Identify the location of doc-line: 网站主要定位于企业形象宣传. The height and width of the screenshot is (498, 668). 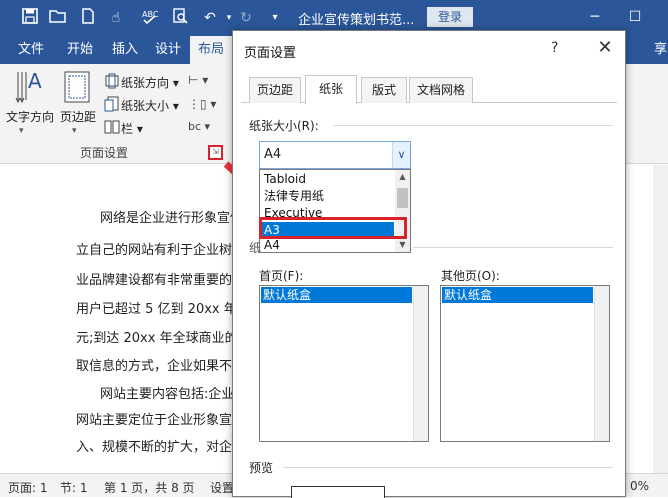
(161, 420).